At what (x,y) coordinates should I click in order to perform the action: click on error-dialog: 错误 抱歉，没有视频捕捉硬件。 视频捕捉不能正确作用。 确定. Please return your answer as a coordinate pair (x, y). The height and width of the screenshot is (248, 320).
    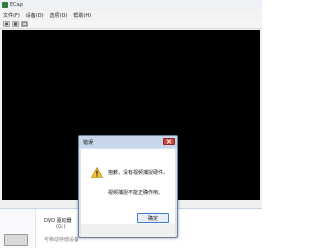
    Looking at the image, I should click on (128, 186).